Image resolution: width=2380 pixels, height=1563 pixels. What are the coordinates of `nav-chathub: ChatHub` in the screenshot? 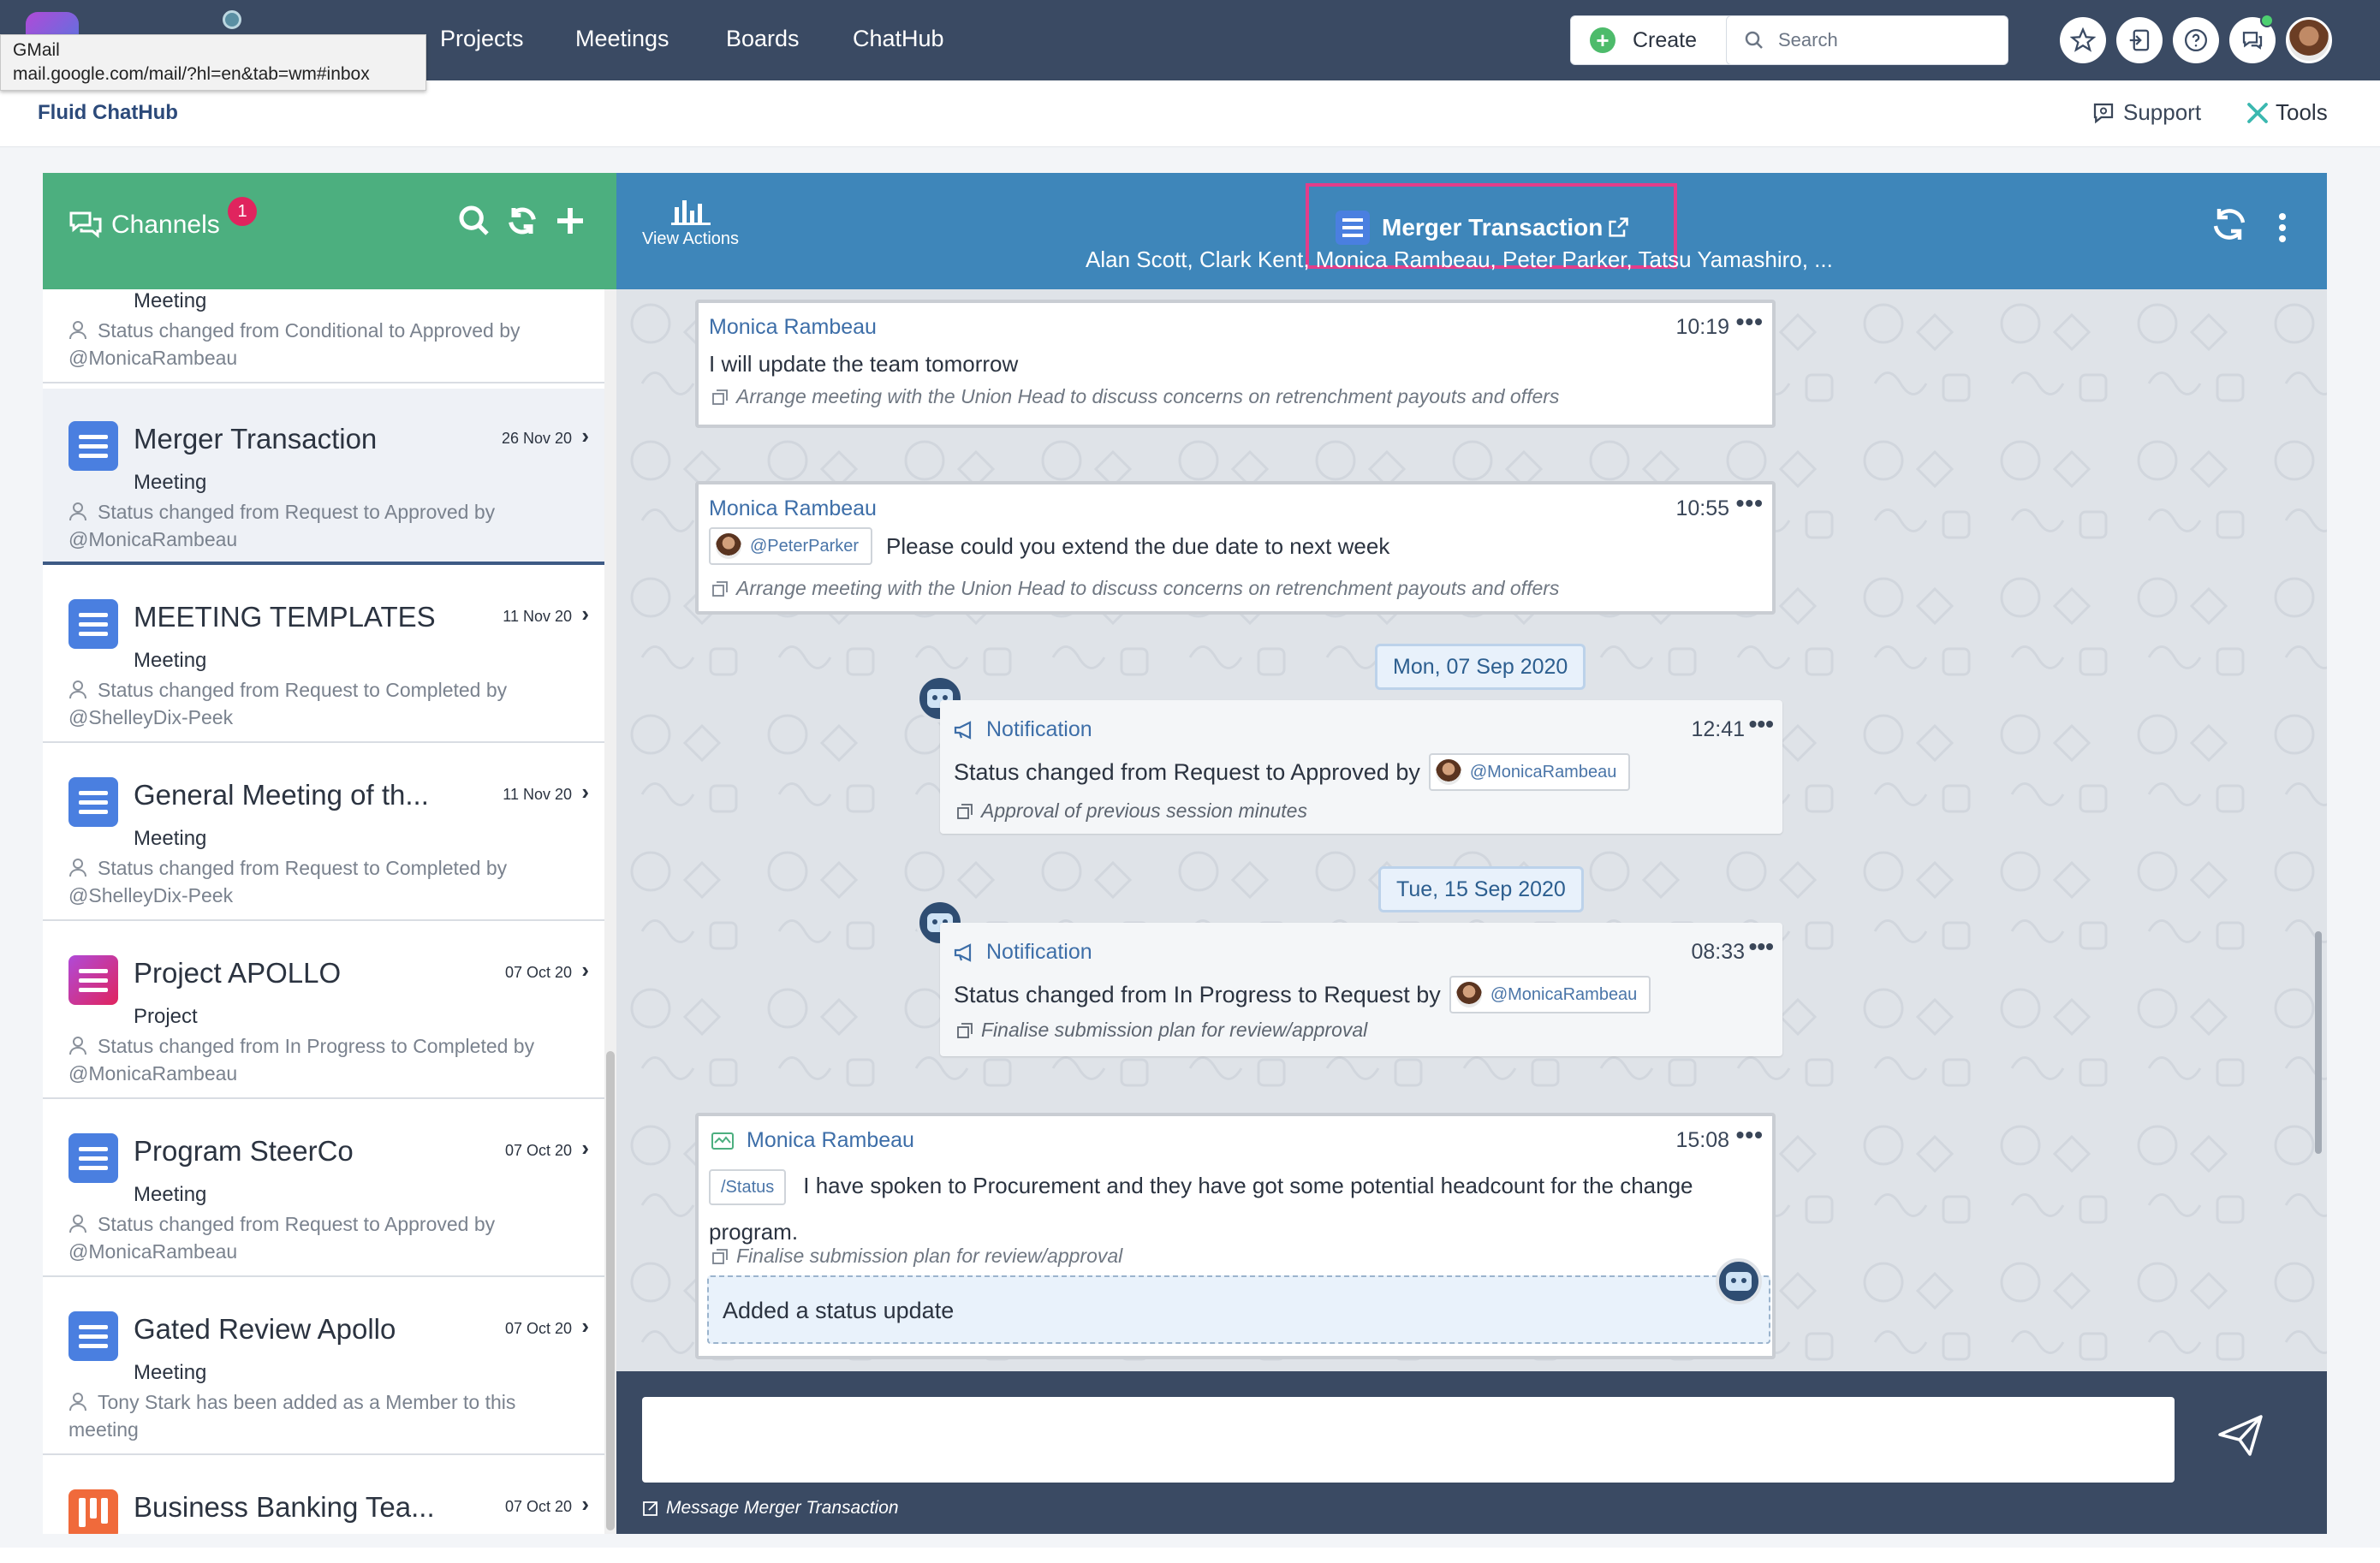 It's located at (898, 39).